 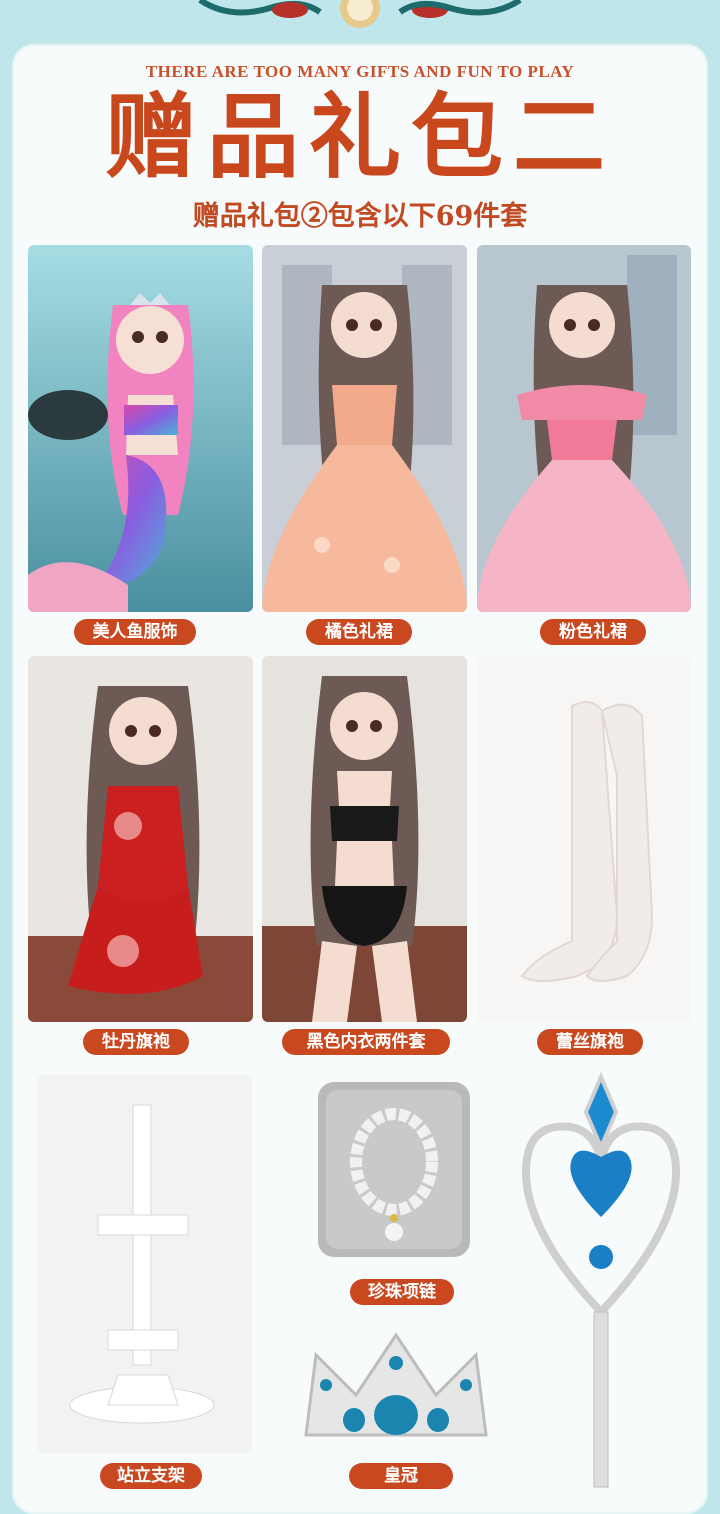 What do you see at coordinates (140, 428) in the screenshot?
I see `mermaid-doll-photo` at bounding box center [140, 428].